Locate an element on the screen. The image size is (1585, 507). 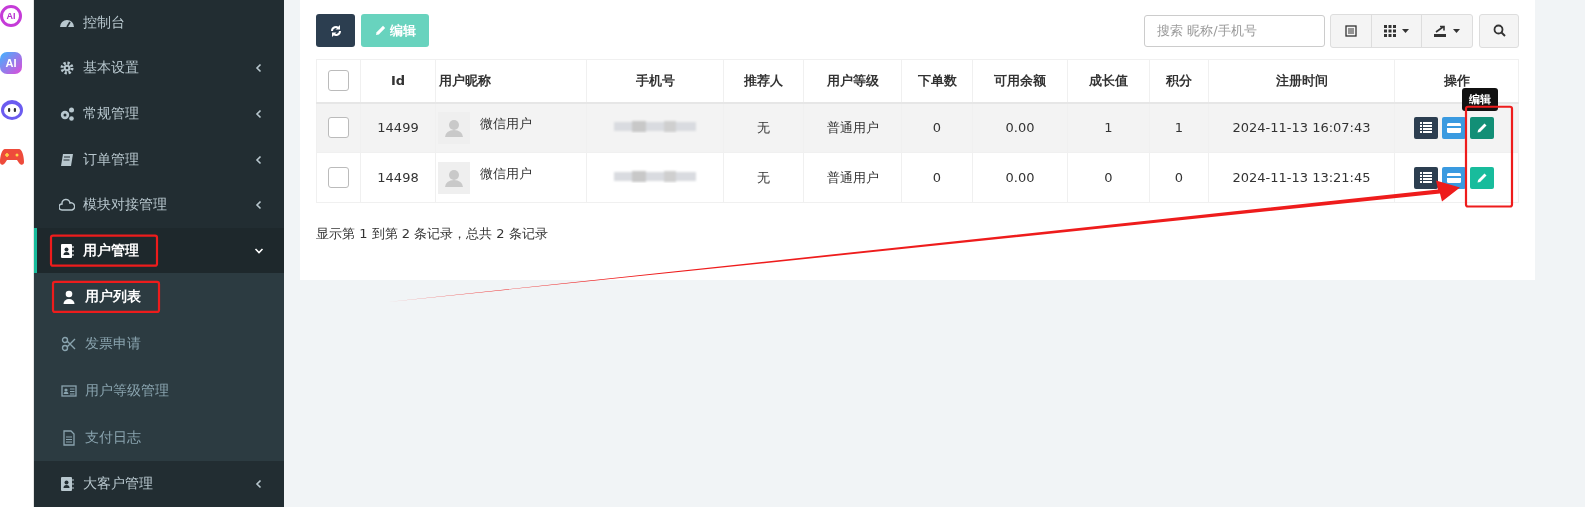
search-button is located at coordinates (1499, 30).